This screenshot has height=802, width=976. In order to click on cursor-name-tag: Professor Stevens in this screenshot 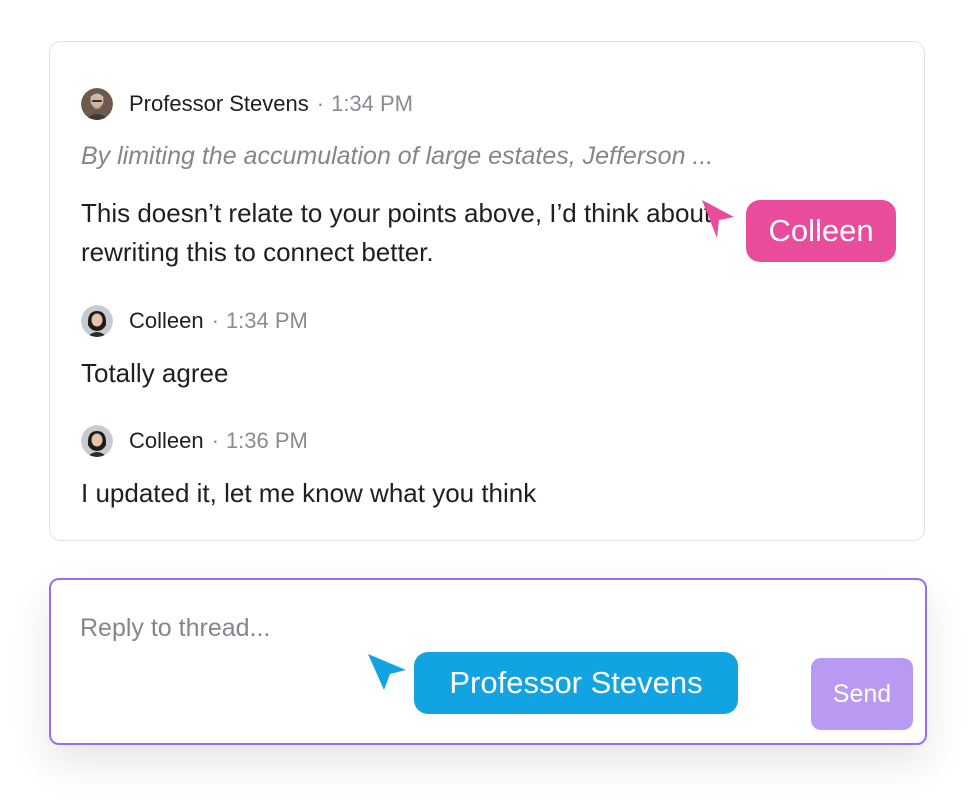, I will do `click(576, 683)`.